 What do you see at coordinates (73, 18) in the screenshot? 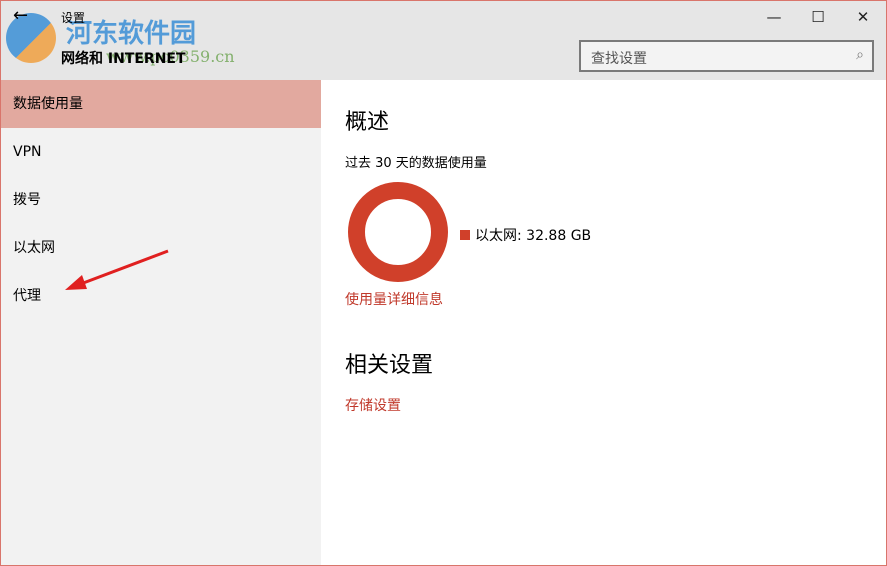
I see `app-title: 设置` at bounding box center [73, 18].